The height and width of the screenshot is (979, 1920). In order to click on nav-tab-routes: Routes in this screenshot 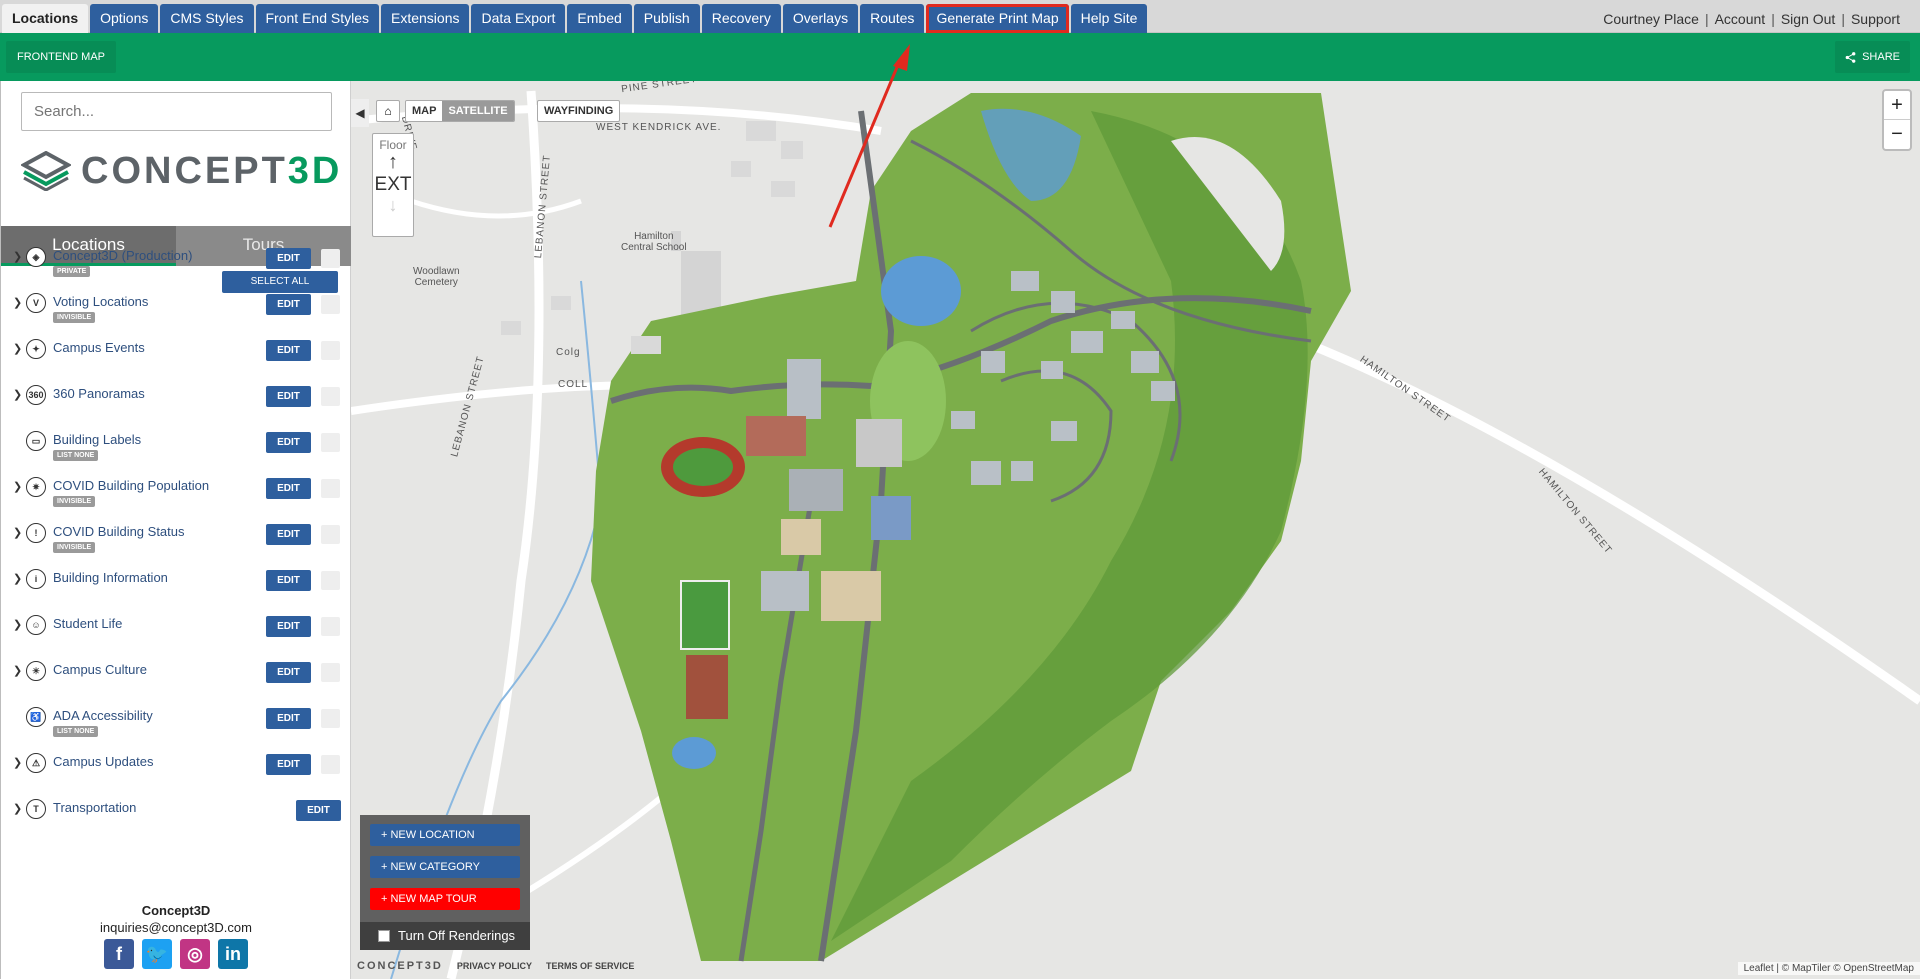, I will do `click(892, 18)`.